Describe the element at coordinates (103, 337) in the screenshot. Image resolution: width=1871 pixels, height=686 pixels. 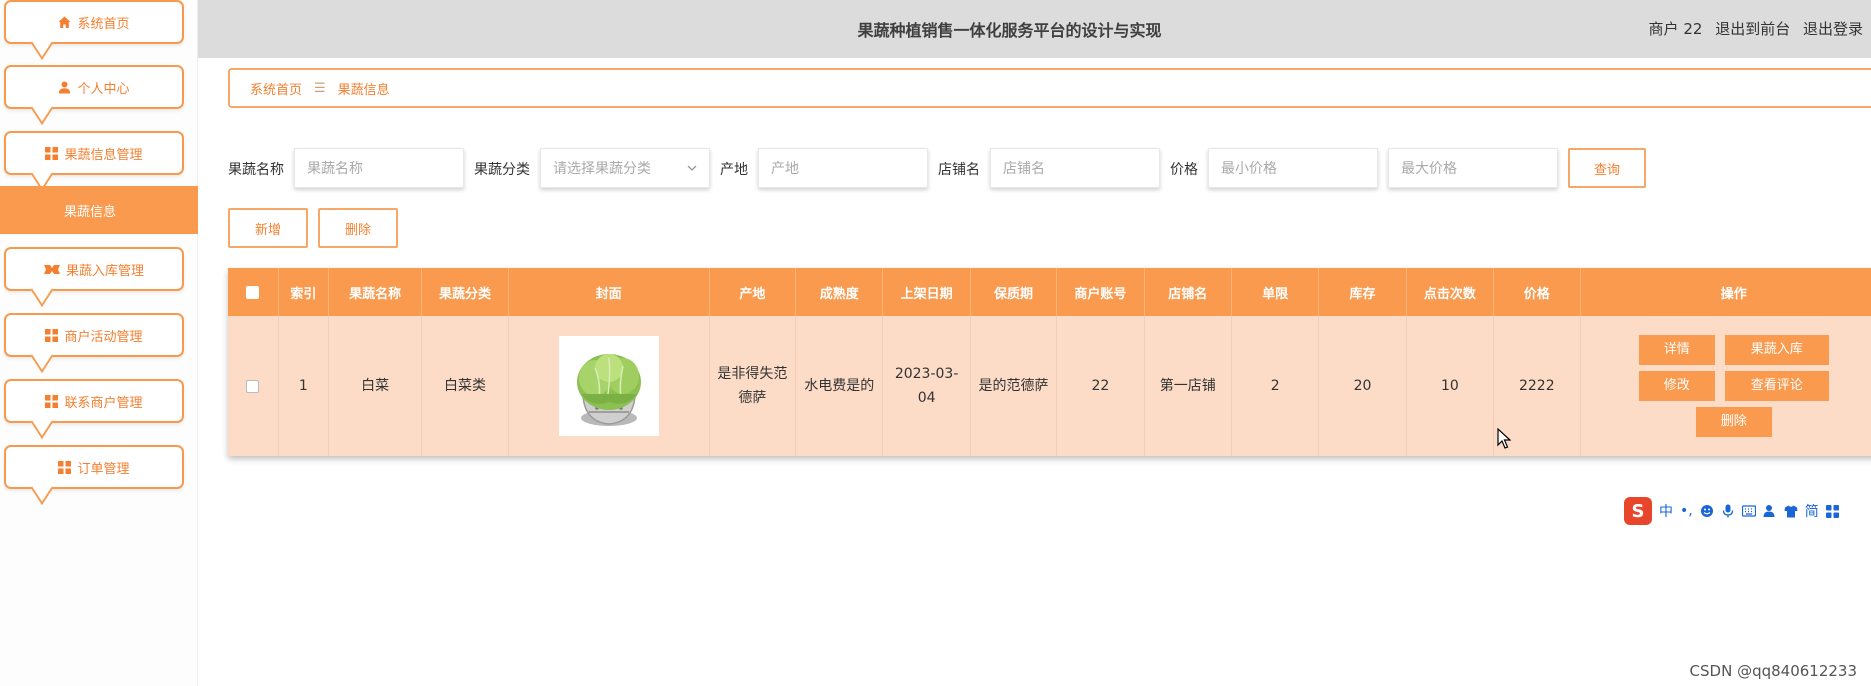
I see `sidebar-item-label: 商户活动管理` at that location.